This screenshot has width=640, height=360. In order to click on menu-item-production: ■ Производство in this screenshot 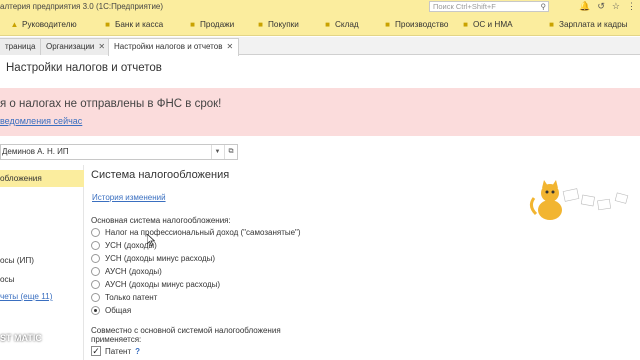, I will do `click(415, 24)`.